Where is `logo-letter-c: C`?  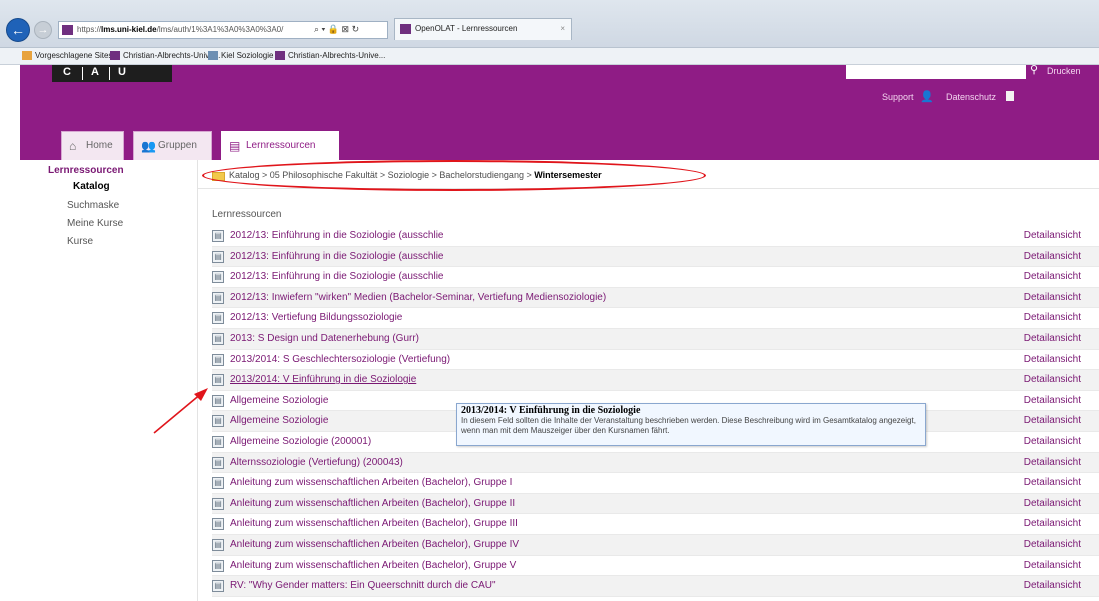
logo-letter-c: C is located at coordinates (67, 72).